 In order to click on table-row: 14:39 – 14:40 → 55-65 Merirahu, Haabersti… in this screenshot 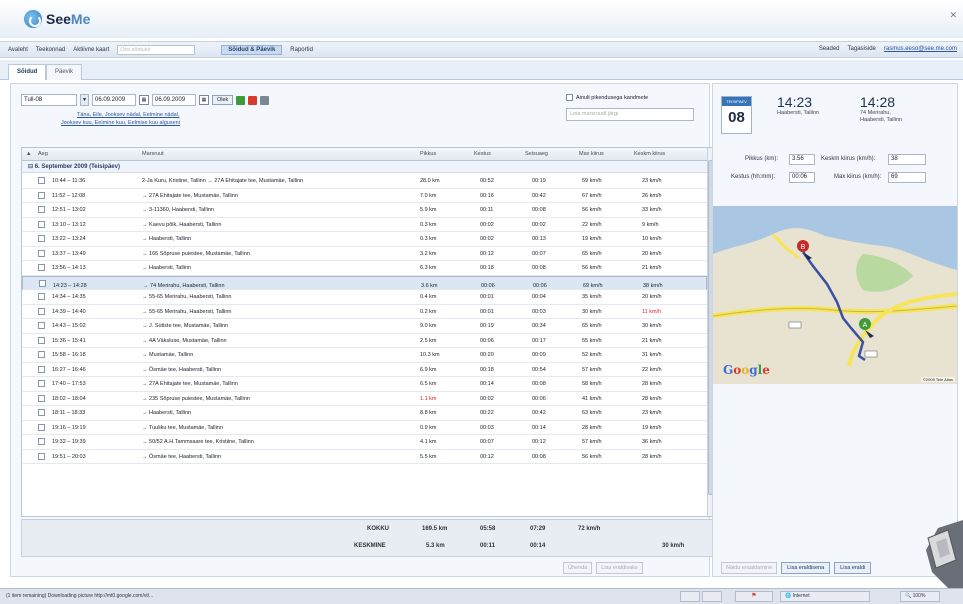, I will do `click(364, 312)`.